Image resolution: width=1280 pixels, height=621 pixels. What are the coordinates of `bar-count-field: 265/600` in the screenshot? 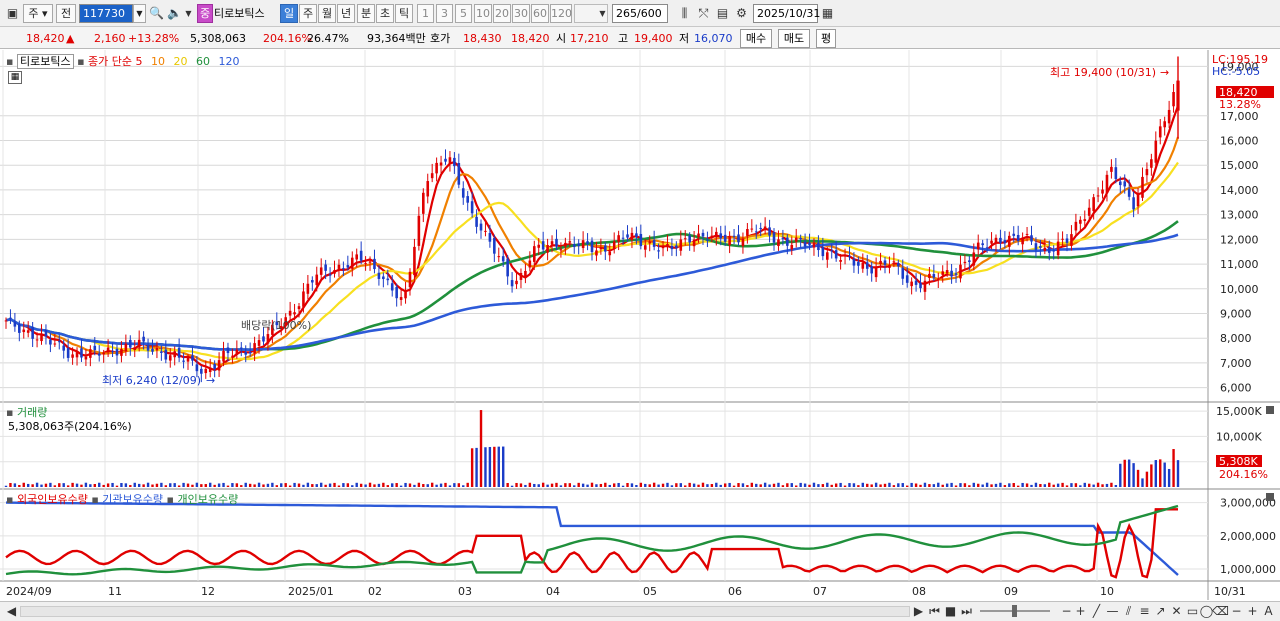 It's located at (640, 13).